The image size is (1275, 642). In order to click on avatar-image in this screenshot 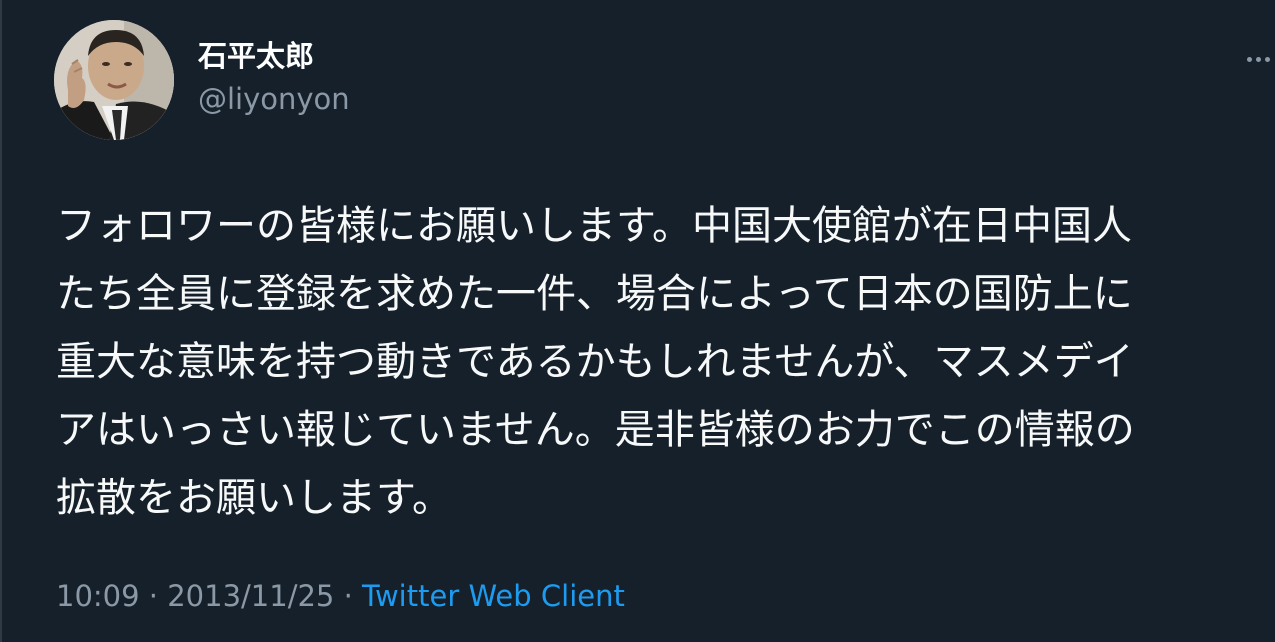, I will do `click(114, 80)`.